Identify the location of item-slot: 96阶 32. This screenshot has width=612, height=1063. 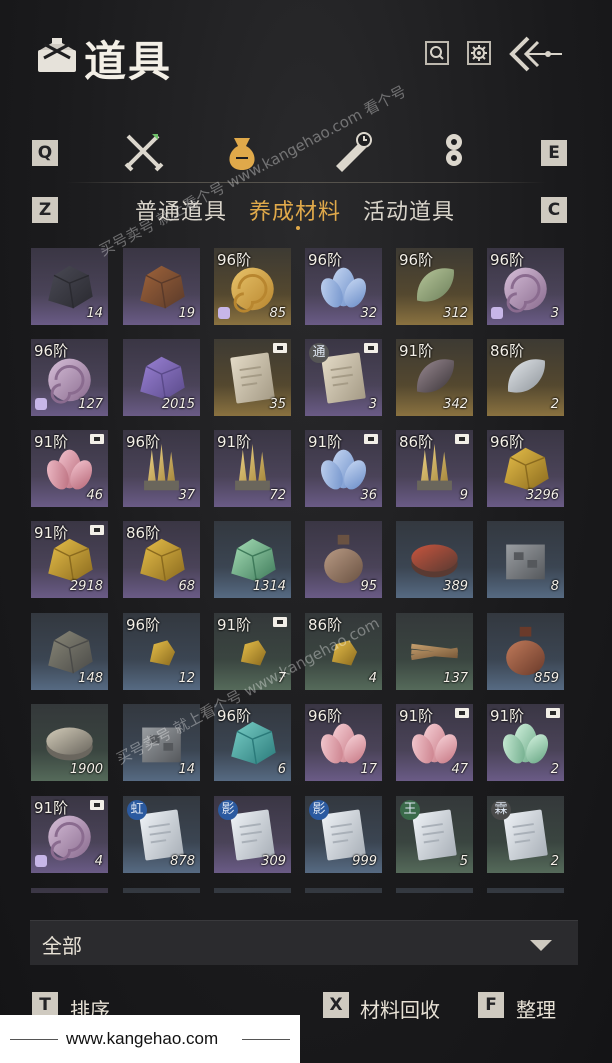
(343, 286).